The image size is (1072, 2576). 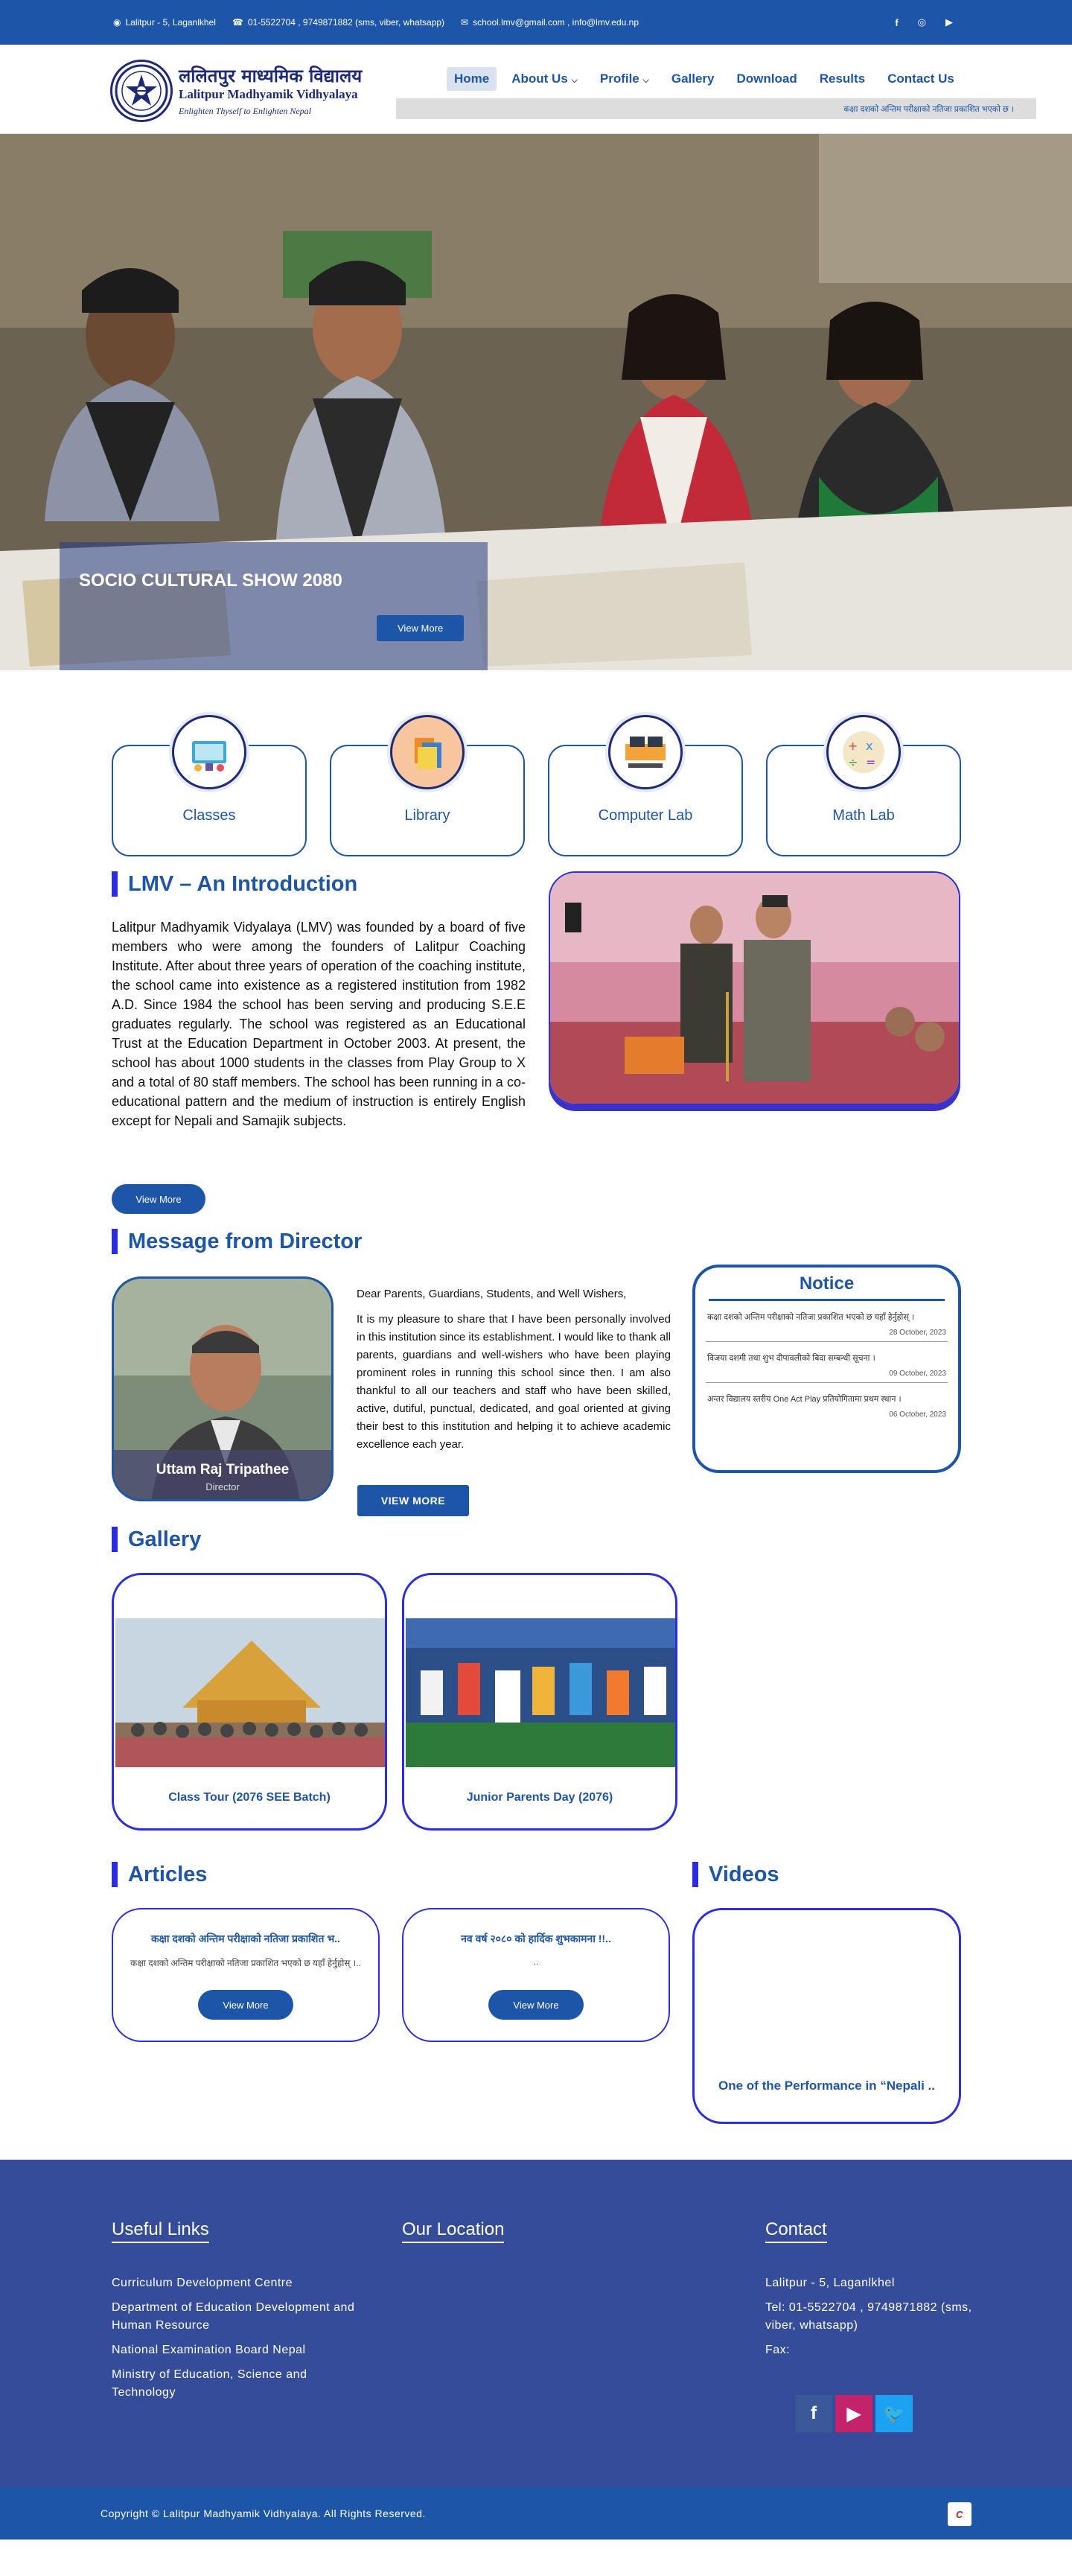 I want to click on address-text: Lalitpur - 5, Laganlkhel, so click(x=170, y=22).